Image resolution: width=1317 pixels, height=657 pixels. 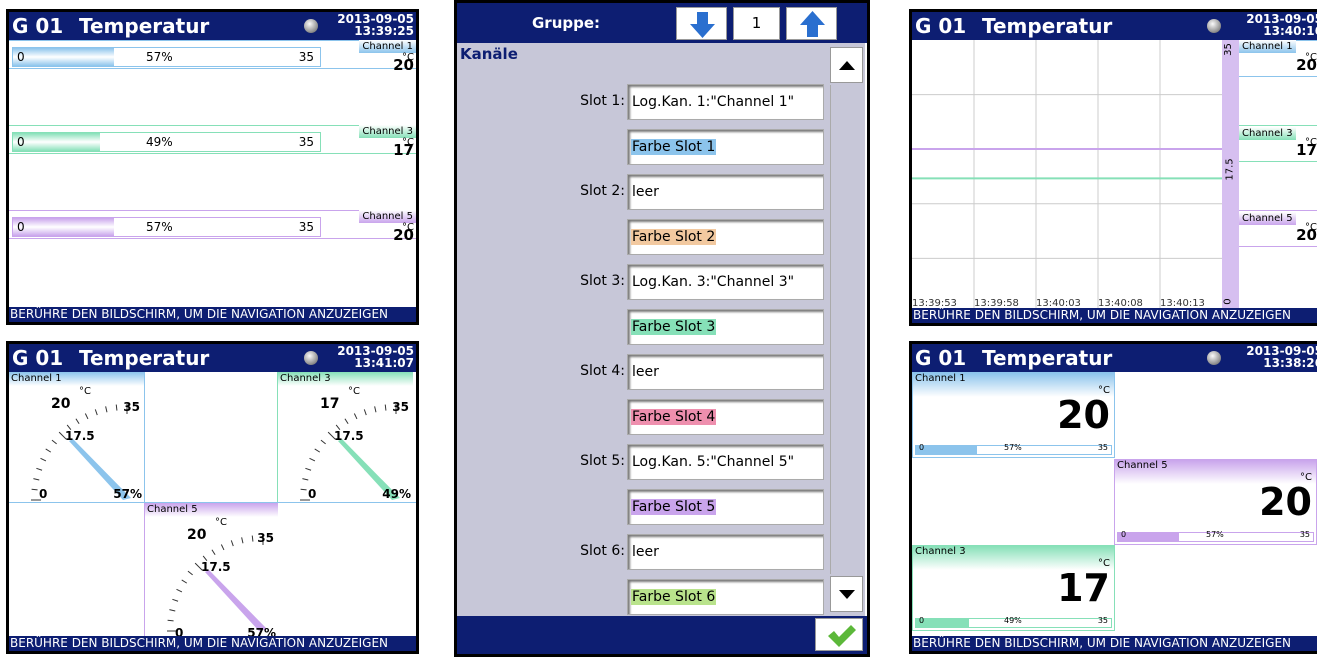 What do you see at coordinates (674, 507) in the screenshot?
I see `slot-color-label: Farbe Slot 5` at bounding box center [674, 507].